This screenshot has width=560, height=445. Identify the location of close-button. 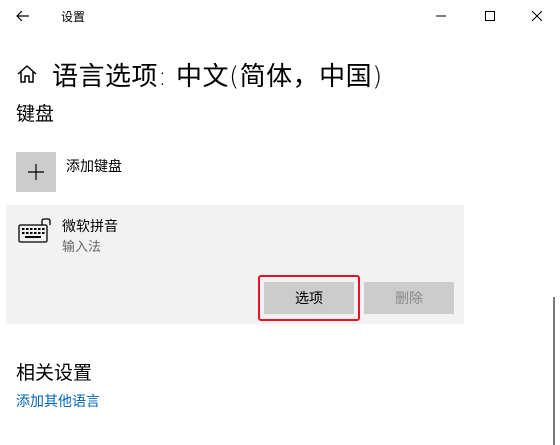
(537, 16).